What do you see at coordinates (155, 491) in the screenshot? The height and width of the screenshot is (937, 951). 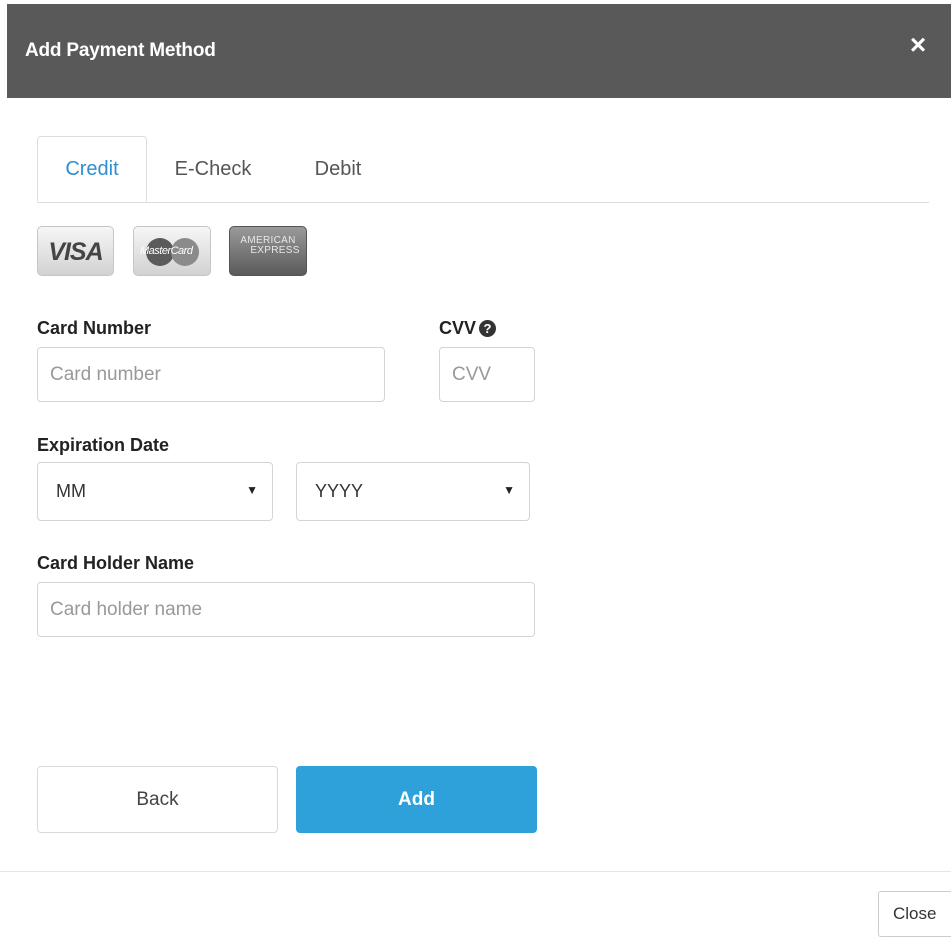 I see `expiration-month-select: MM ▼` at bounding box center [155, 491].